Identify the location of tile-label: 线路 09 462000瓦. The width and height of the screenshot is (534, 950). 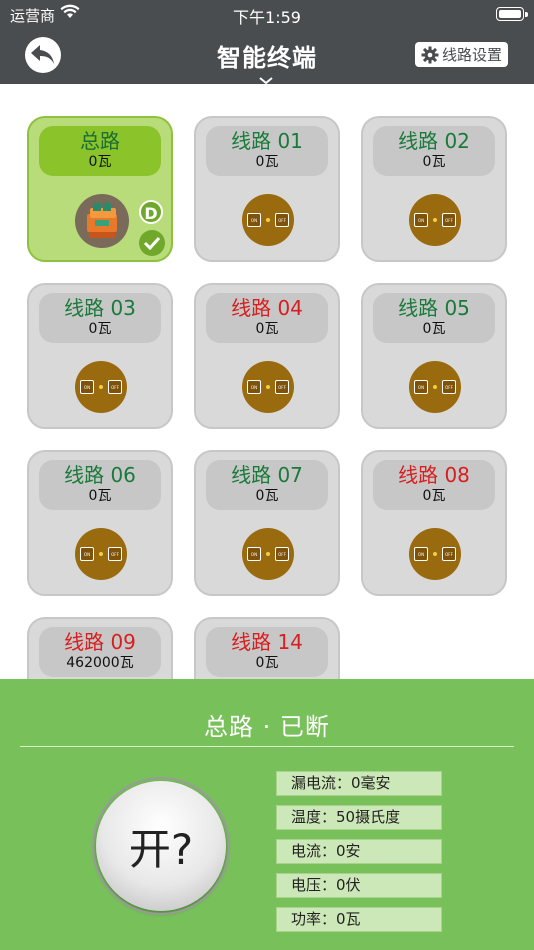
(100, 652).